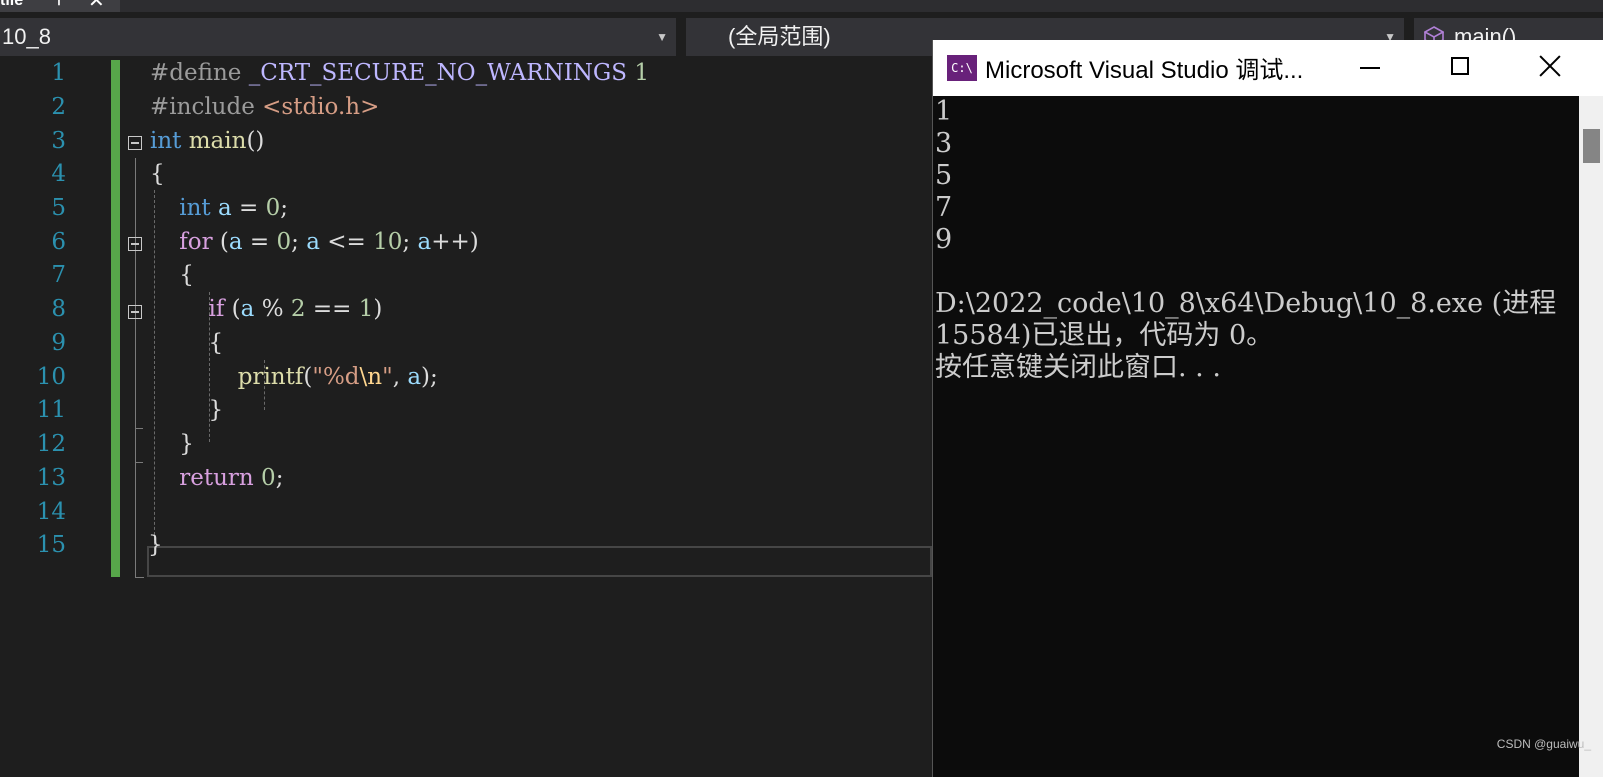 The image size is (1603, 777). What do you see at coordinates (58, 73) in the screenshot?
I see `line-number: 1` at bounding box center [58, 73].